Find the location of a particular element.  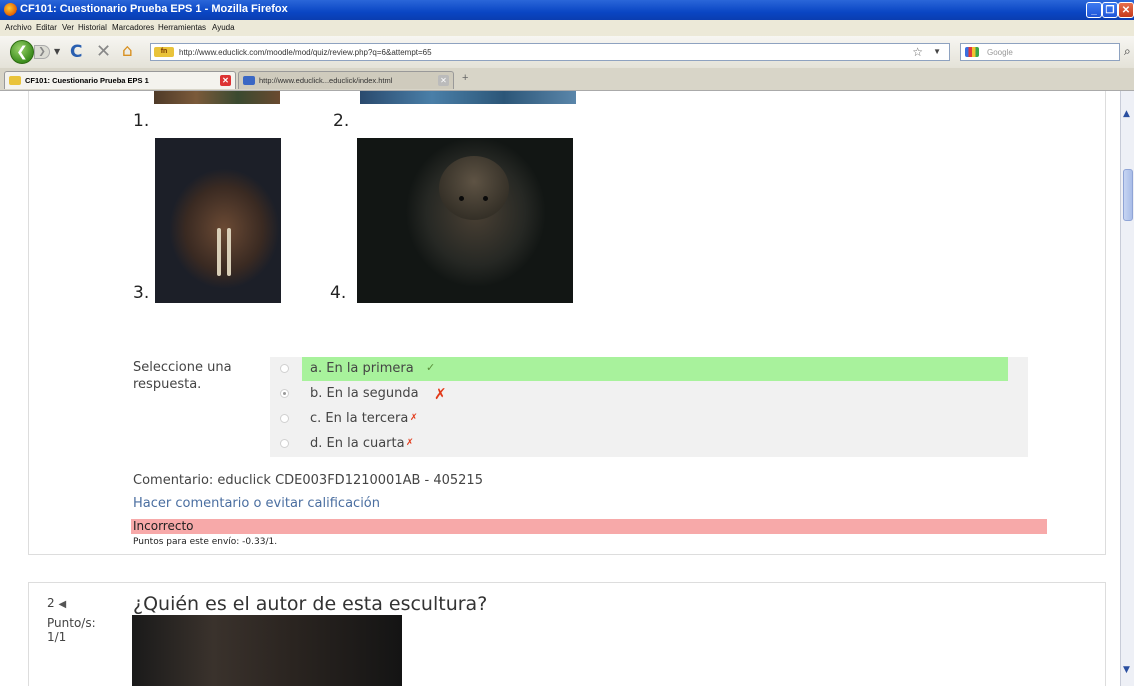

question-text: ¿Quién es el autor de esta escultura? is located at coordinates (310, 604).